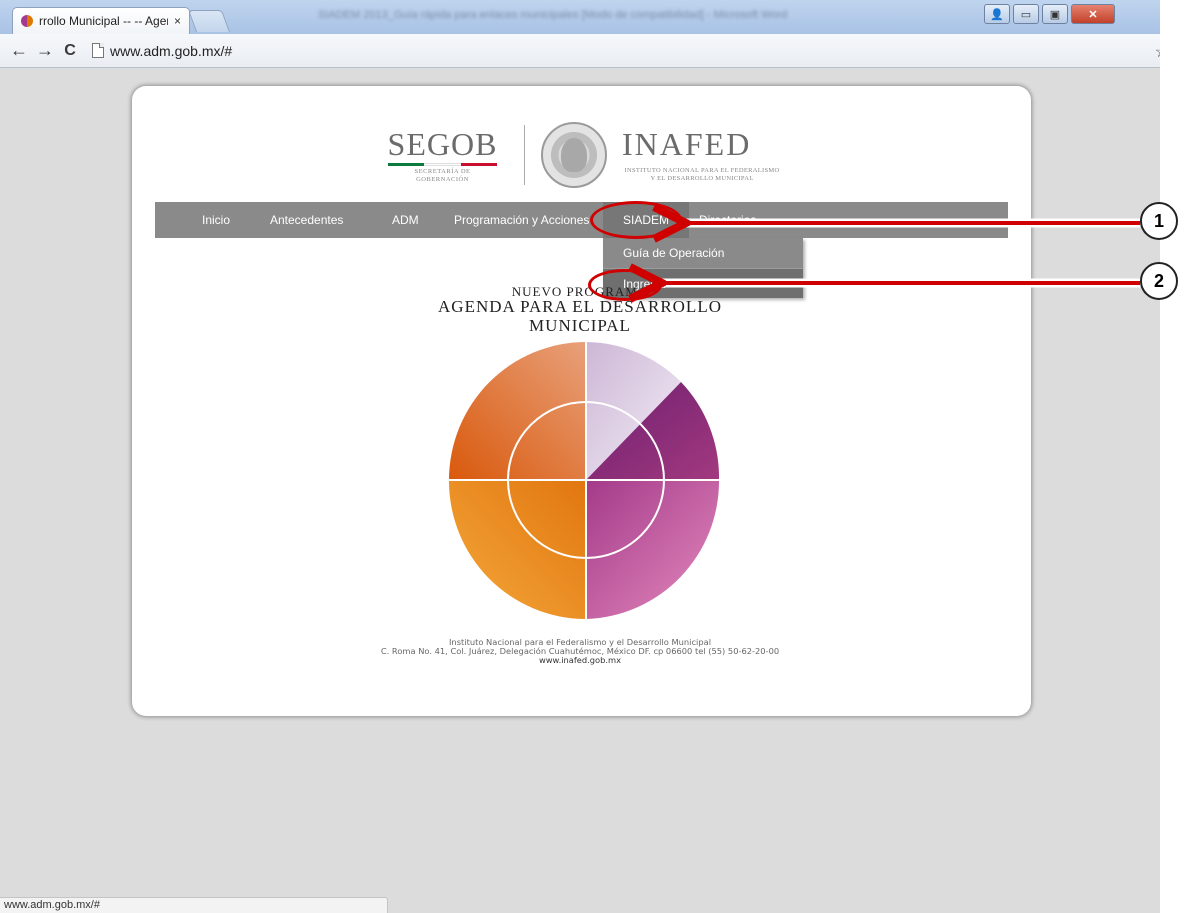  I want to click on dropdown-item-guia: Guía de Operación, so click(703, 253).